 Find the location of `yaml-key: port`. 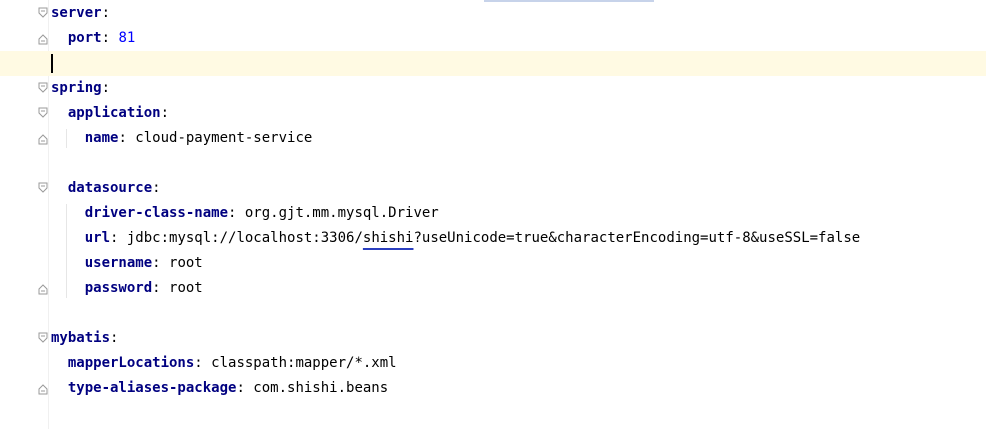

yaml-key: port is located at coordinates (84, 38).